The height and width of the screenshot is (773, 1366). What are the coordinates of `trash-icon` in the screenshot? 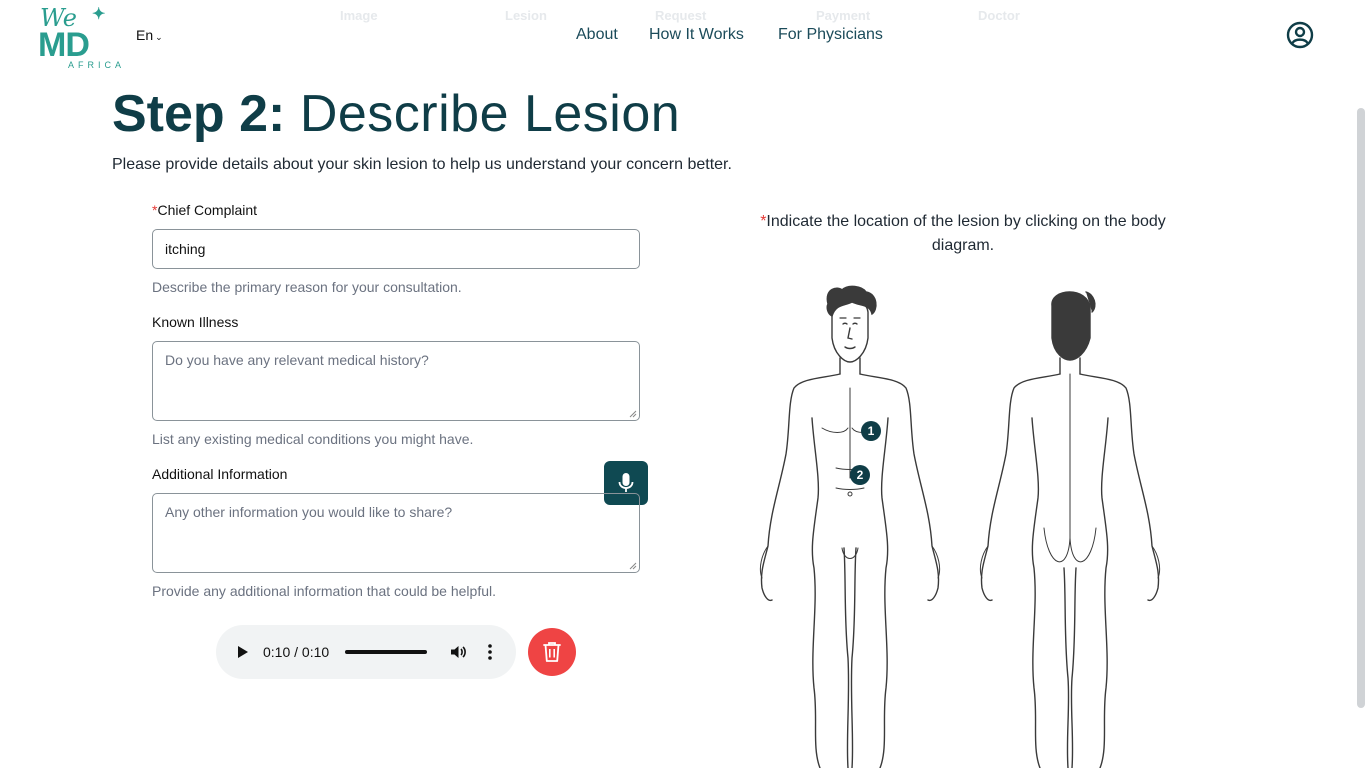 It's located at (552, 652).